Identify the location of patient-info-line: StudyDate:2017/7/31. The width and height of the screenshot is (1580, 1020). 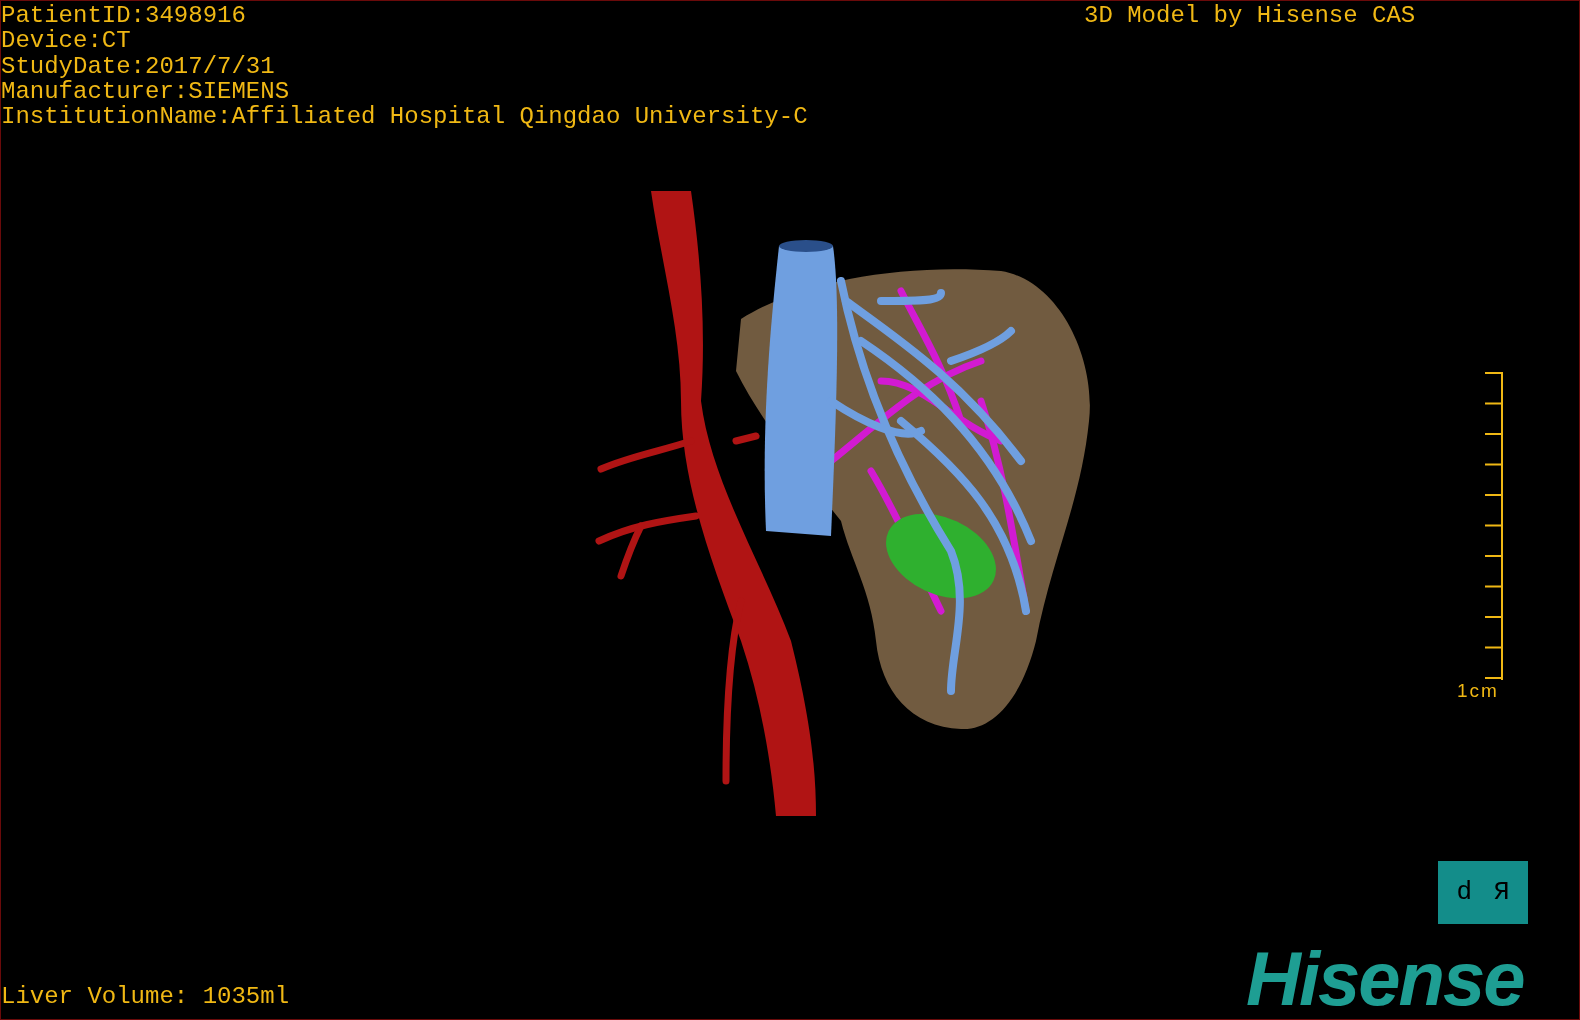
(138, 66).